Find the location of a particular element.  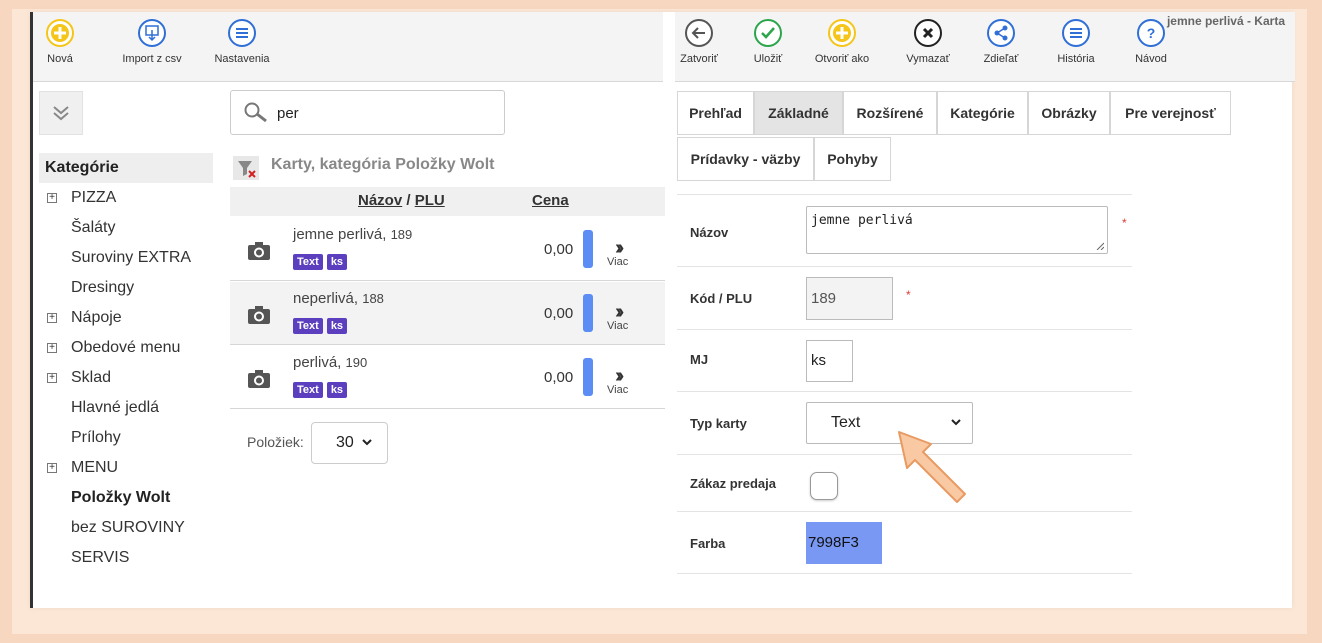

tab-item: Kategórie is located at coordinates (982, 113).